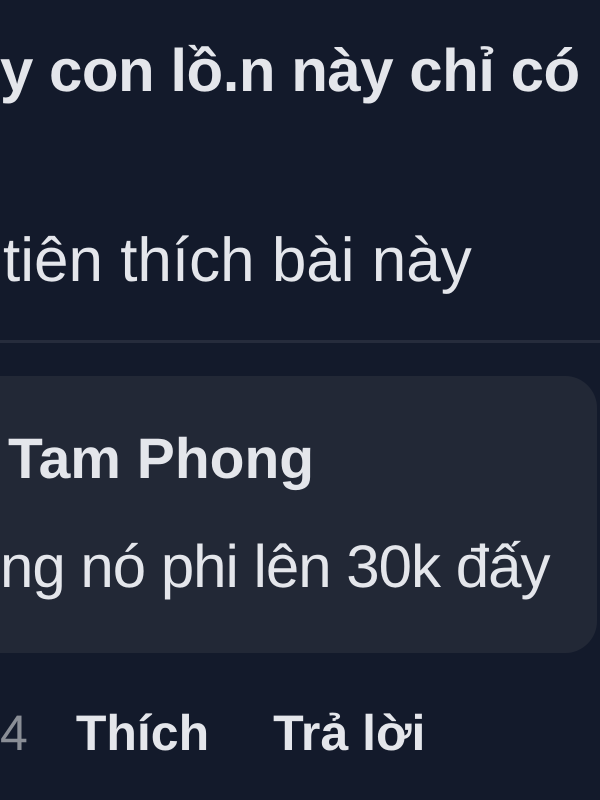 The image size is (600, 800). I want to click on post-text: y con lồ.n này chỉ có, so click(290, 71).